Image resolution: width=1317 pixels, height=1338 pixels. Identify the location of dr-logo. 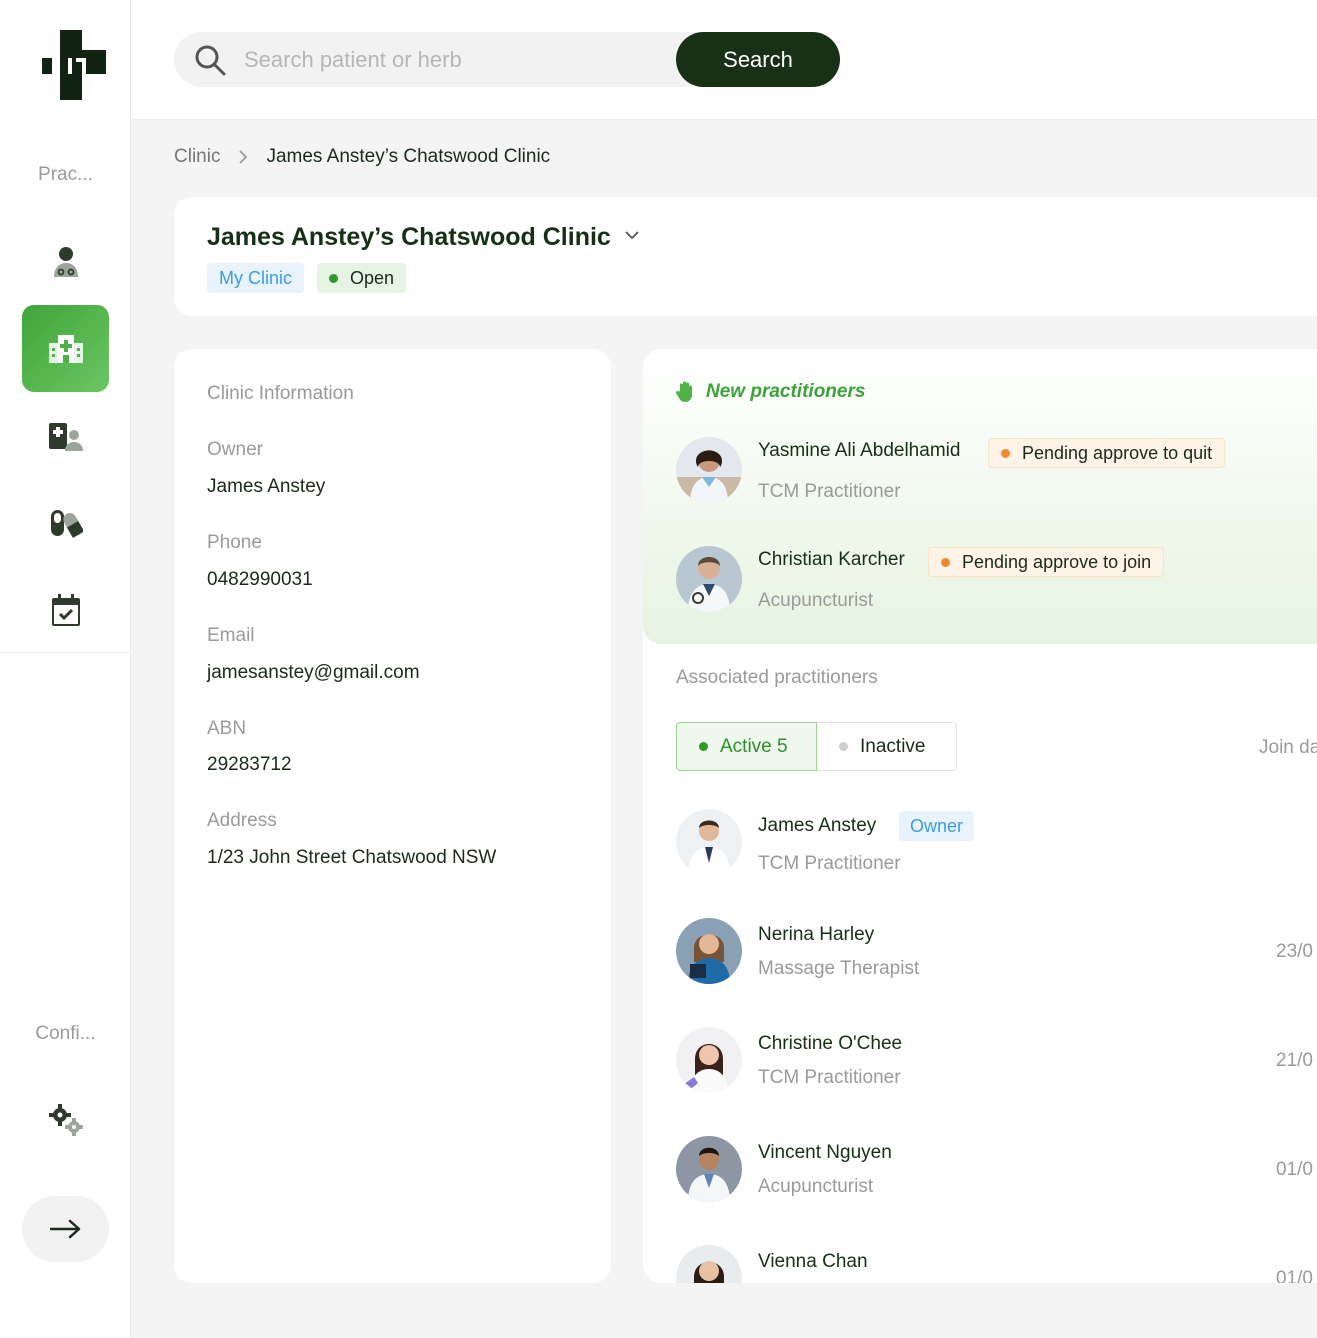
(75, 65).